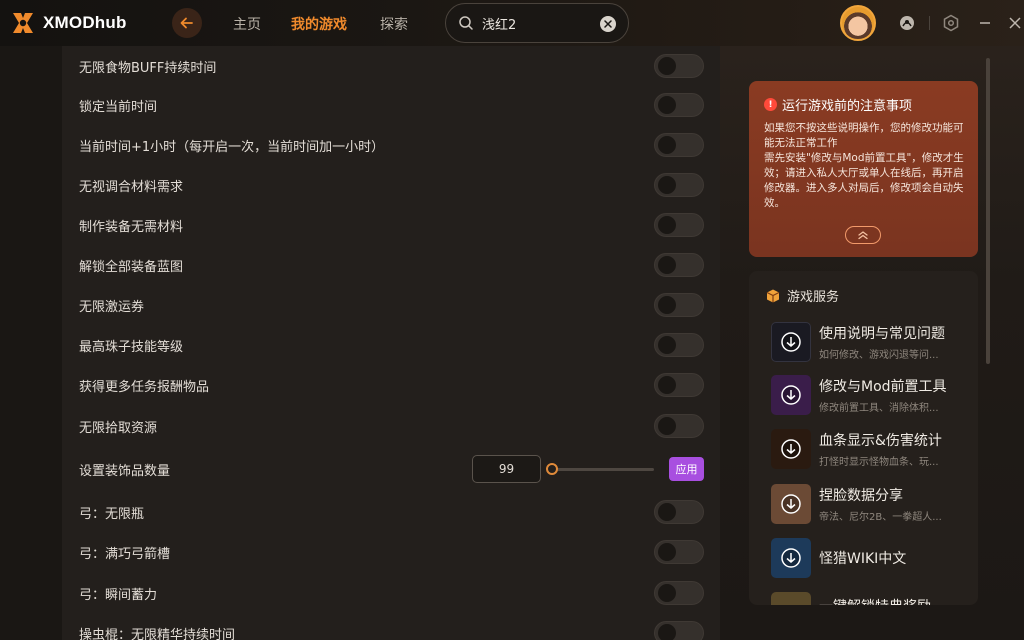 The height and width of the screenshot is (640, 1024). What do you see at coordinates (391, 426) in the screenshot?
I see `mod-row: 无限拾取资源` at bounding box center [391, 426].